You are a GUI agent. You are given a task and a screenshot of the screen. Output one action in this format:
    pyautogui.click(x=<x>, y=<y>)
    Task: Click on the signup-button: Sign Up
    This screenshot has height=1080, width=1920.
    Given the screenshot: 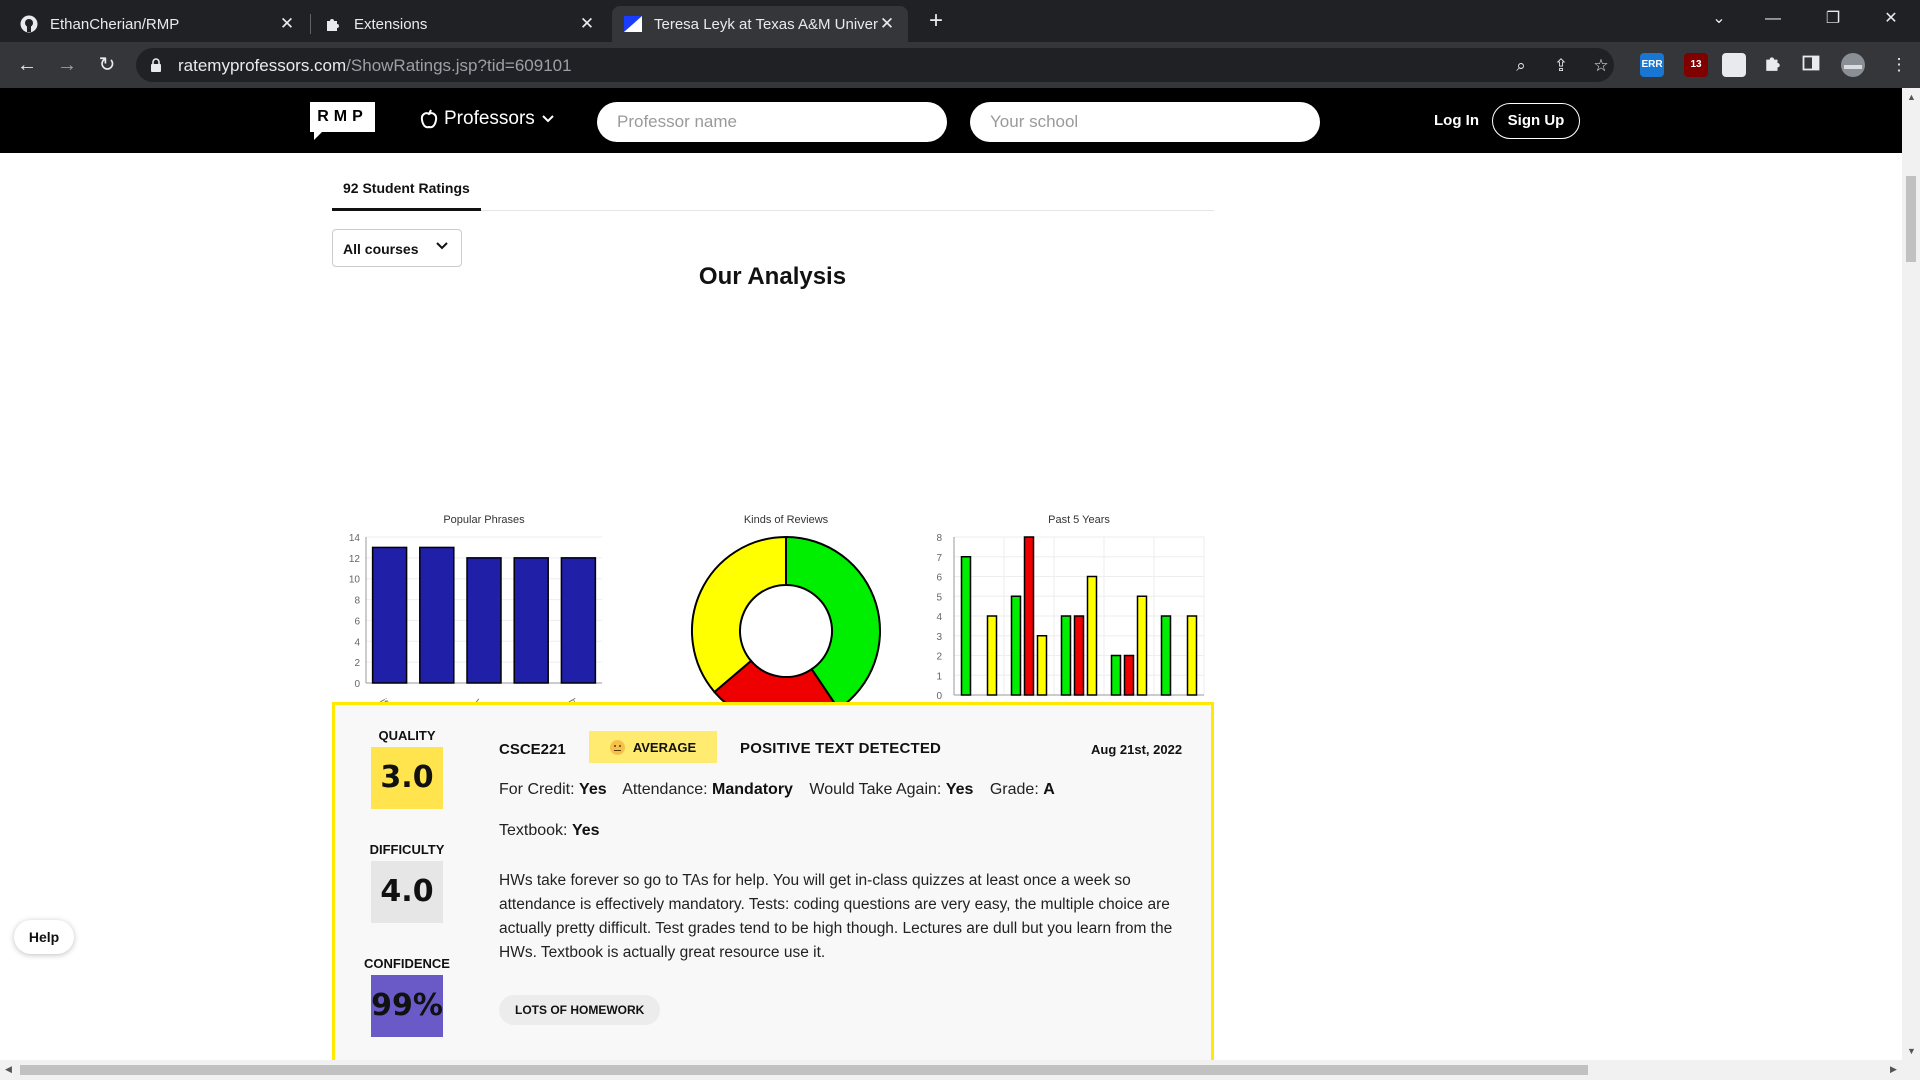 What is the action you would take?
    pyautogui.click(x=1536, y=121)
    